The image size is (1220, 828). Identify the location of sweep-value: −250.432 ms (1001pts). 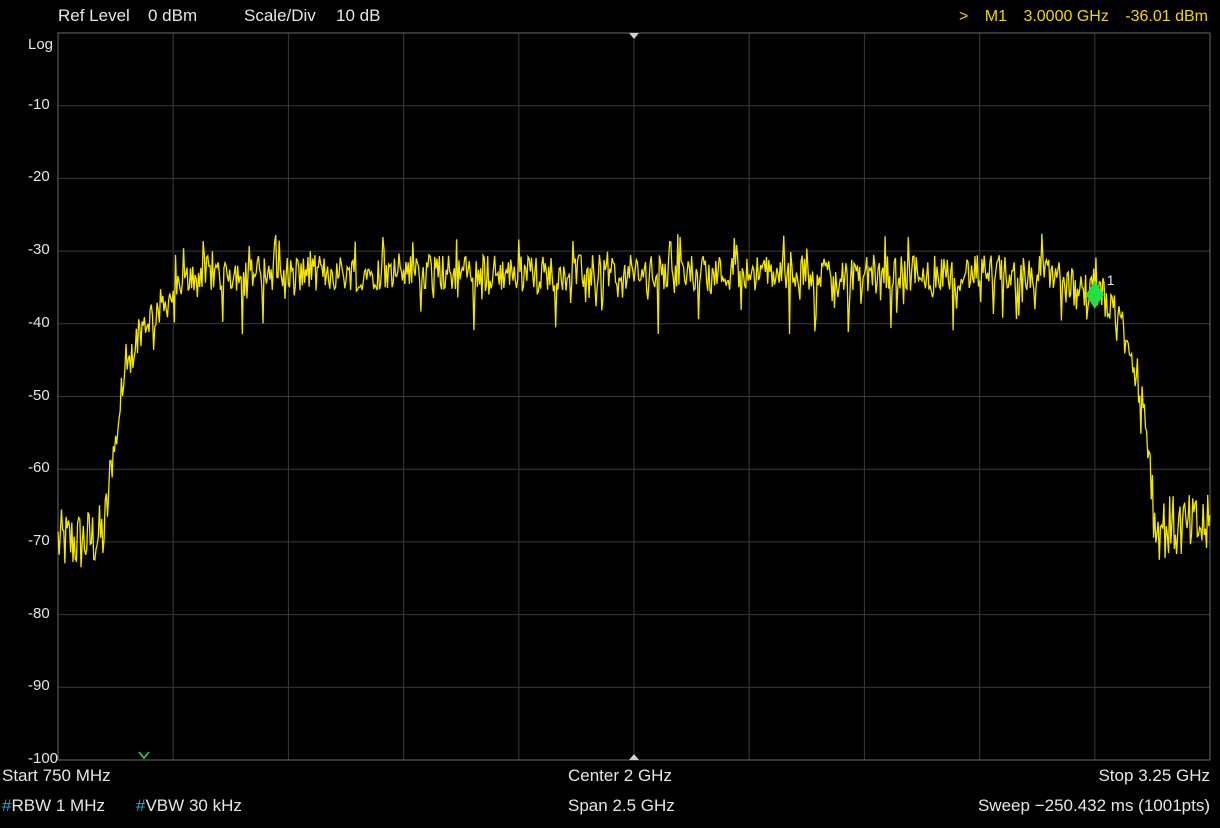
(1122, 805).